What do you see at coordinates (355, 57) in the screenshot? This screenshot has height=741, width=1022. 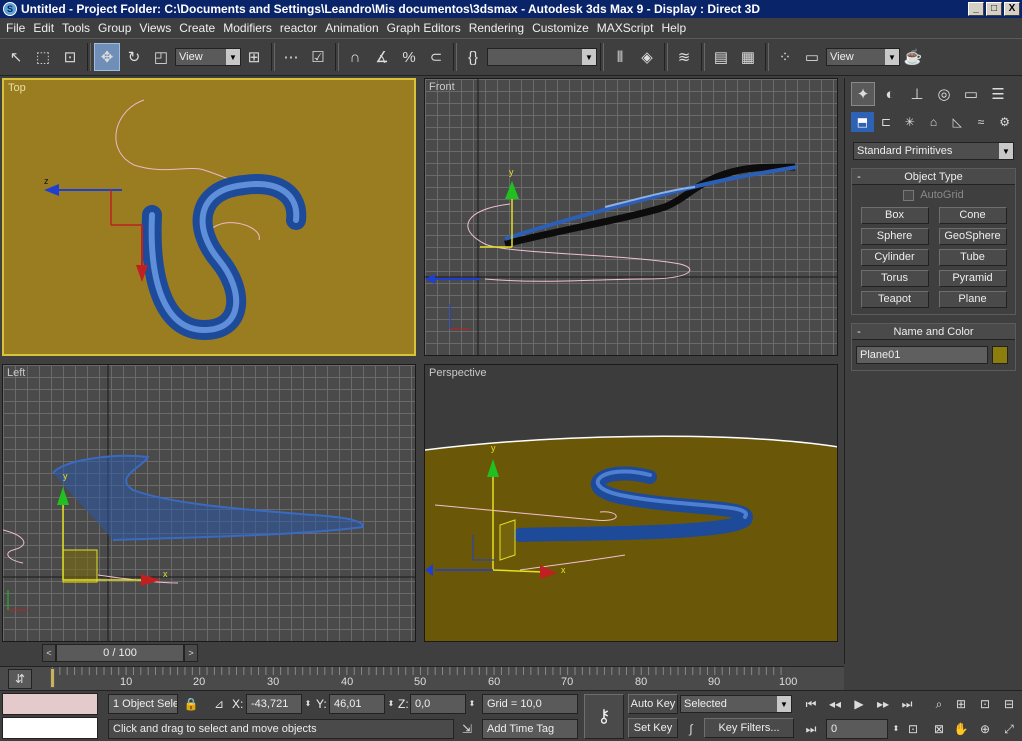 I see `snap-icon: ∩` at bounding box center [355, 57].